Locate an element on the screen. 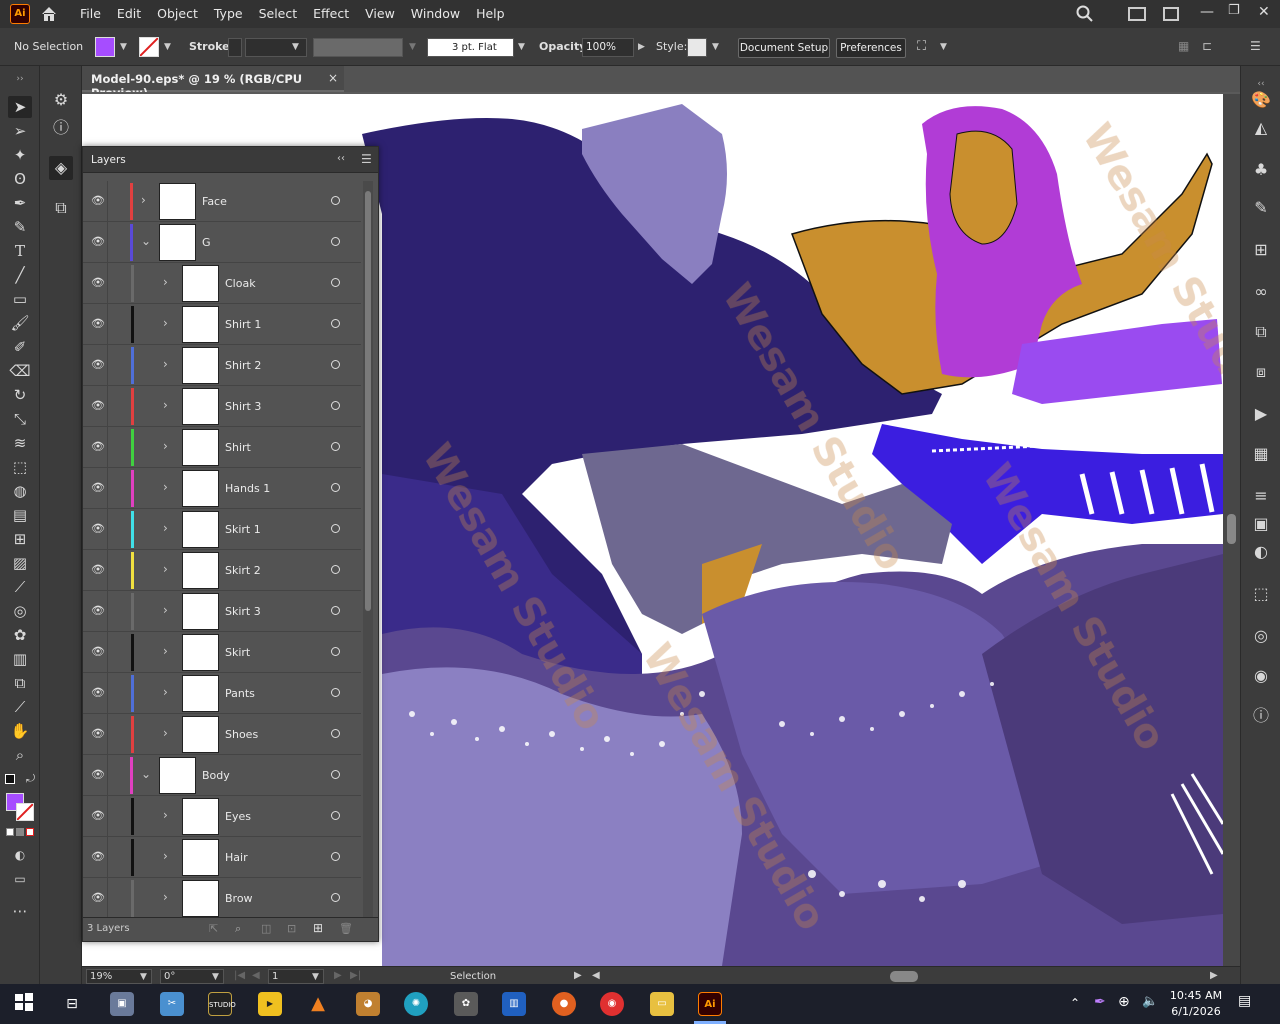 This screenshot has height=1024, width=1280. layer-name: Skirt 2 is located at coordinates (243, 570).